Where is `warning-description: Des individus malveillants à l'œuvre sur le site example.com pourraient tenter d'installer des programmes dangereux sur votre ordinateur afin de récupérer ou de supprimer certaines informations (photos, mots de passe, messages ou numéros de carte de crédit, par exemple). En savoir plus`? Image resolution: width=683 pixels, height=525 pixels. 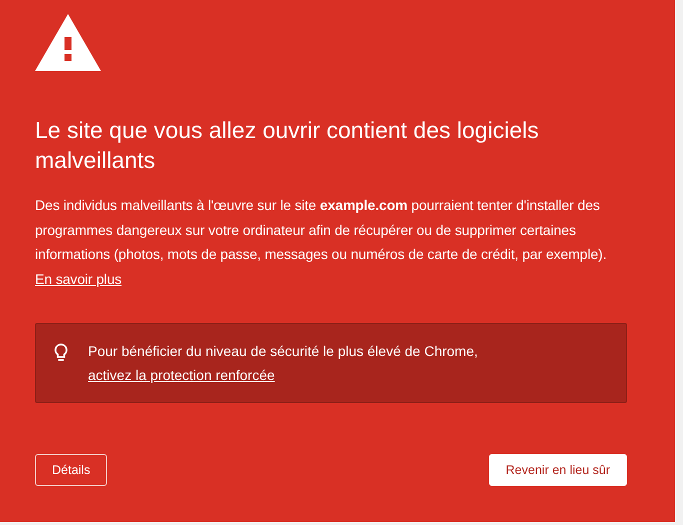 warning-description: Des individus malveillants à l'œuvre sur le site example.com pourraient tenter d'installer des programmes dangereux sur votre ordinateur afin de récupérer ou de supprimer certaines informations (photos, mots de passe, messages ou numéros de carte de crédit, par exemple). En savoir plus is located at coordinates (321, 242).